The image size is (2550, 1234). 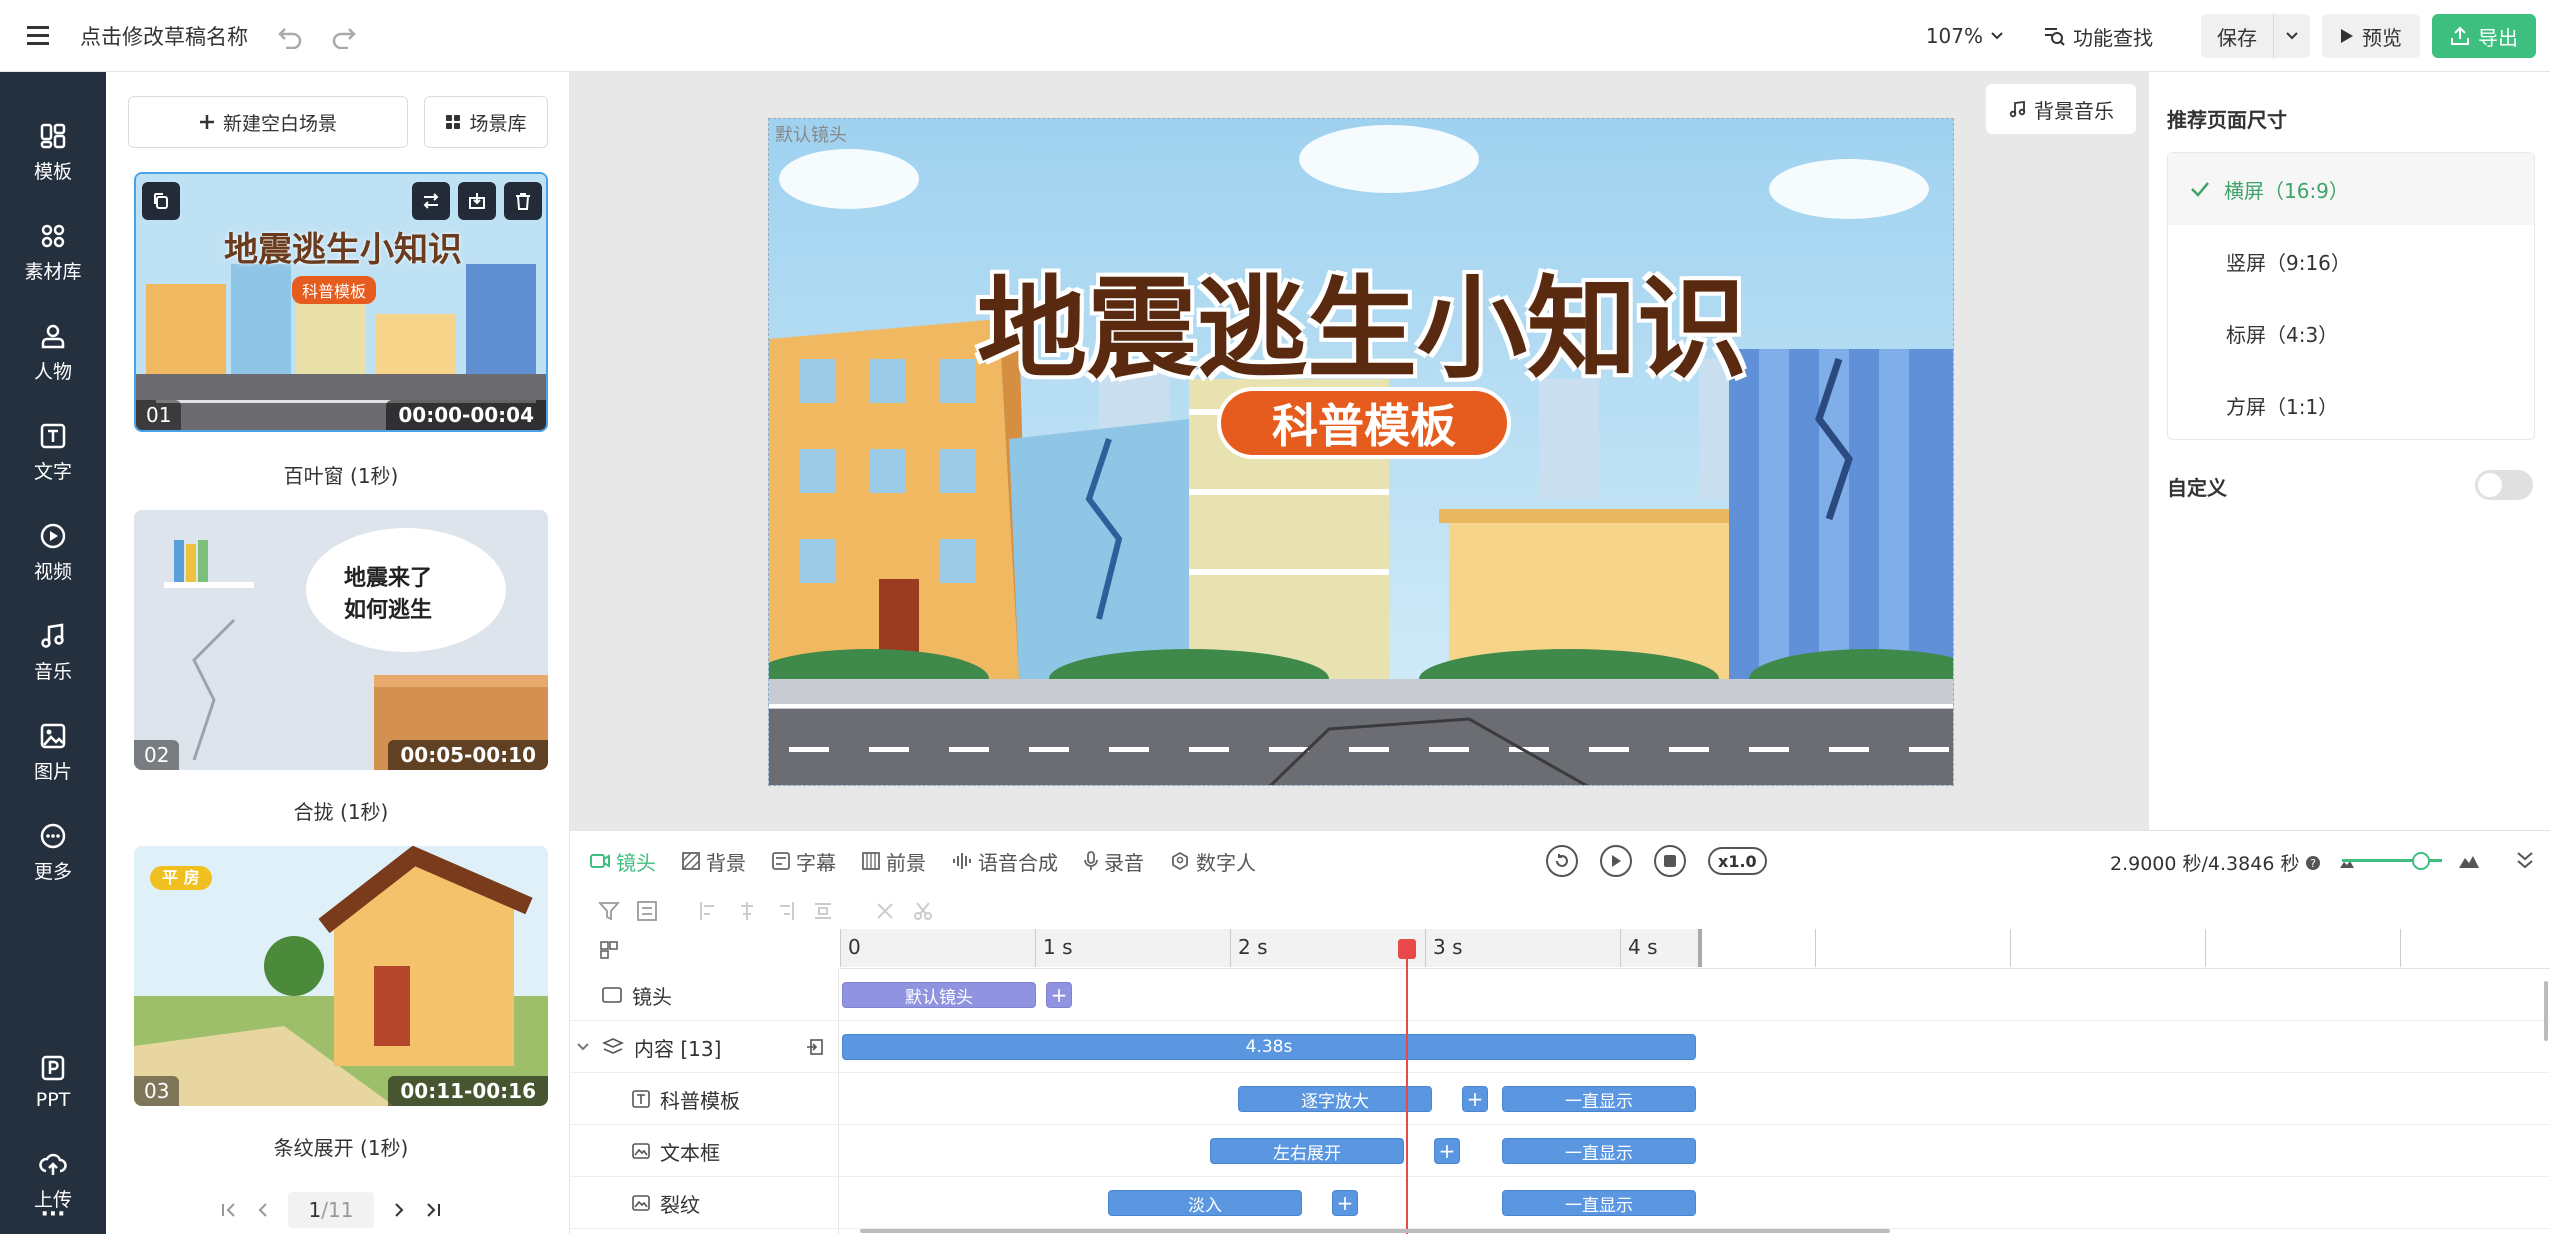 What do you see at coordinates (1205, 1203) in the screenshot?
I see `timeline-clip: 淡入` at bounding box center [1205, 1203].